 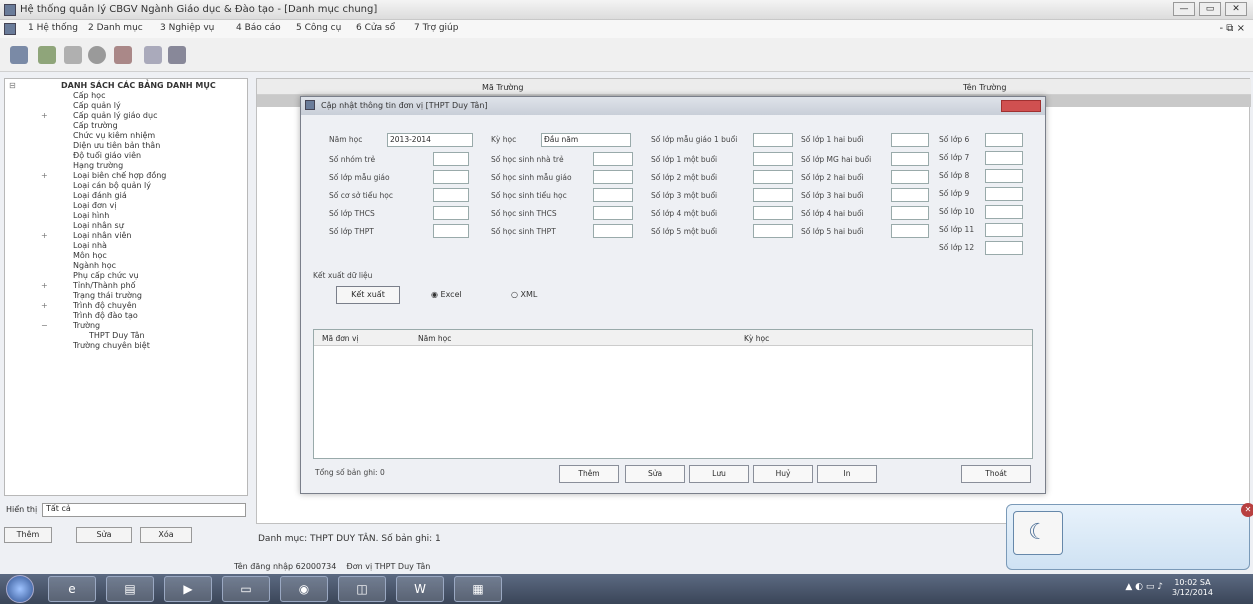 I want to click on tree-item-cap-quan-ly-giao-duc: Cấp quản lý giáo dục, so click(x=115, y=116).